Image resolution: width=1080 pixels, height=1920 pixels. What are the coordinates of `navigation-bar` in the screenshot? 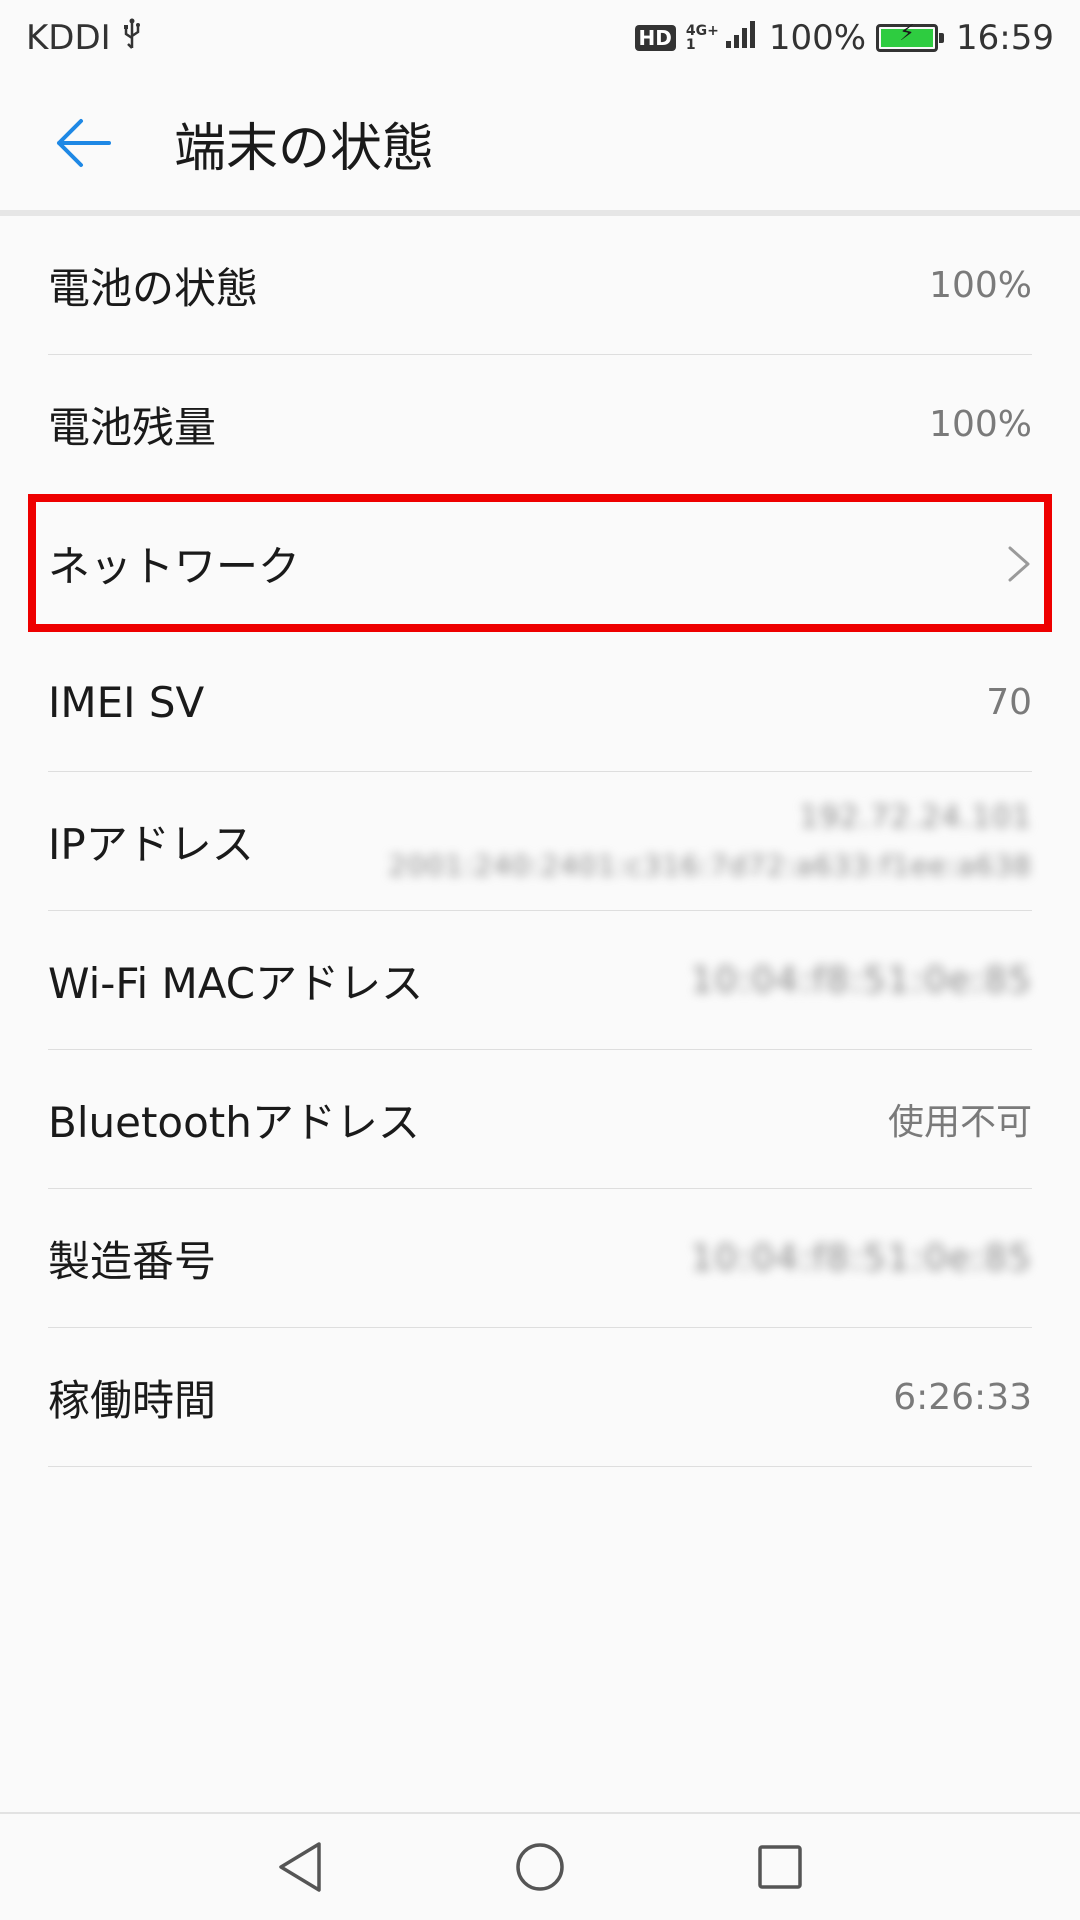 It's located at (540, 1867).